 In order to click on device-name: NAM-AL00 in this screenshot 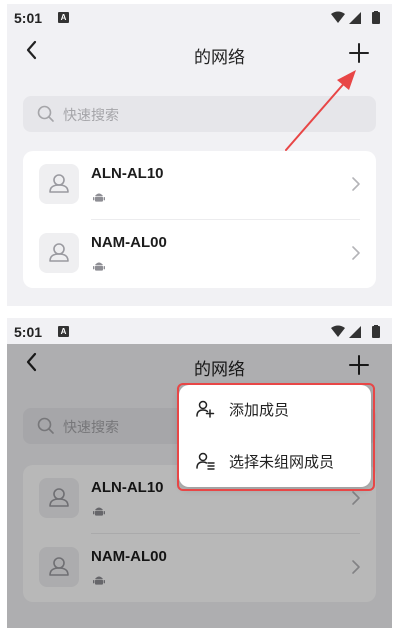, I will do `click(129, 242)`.